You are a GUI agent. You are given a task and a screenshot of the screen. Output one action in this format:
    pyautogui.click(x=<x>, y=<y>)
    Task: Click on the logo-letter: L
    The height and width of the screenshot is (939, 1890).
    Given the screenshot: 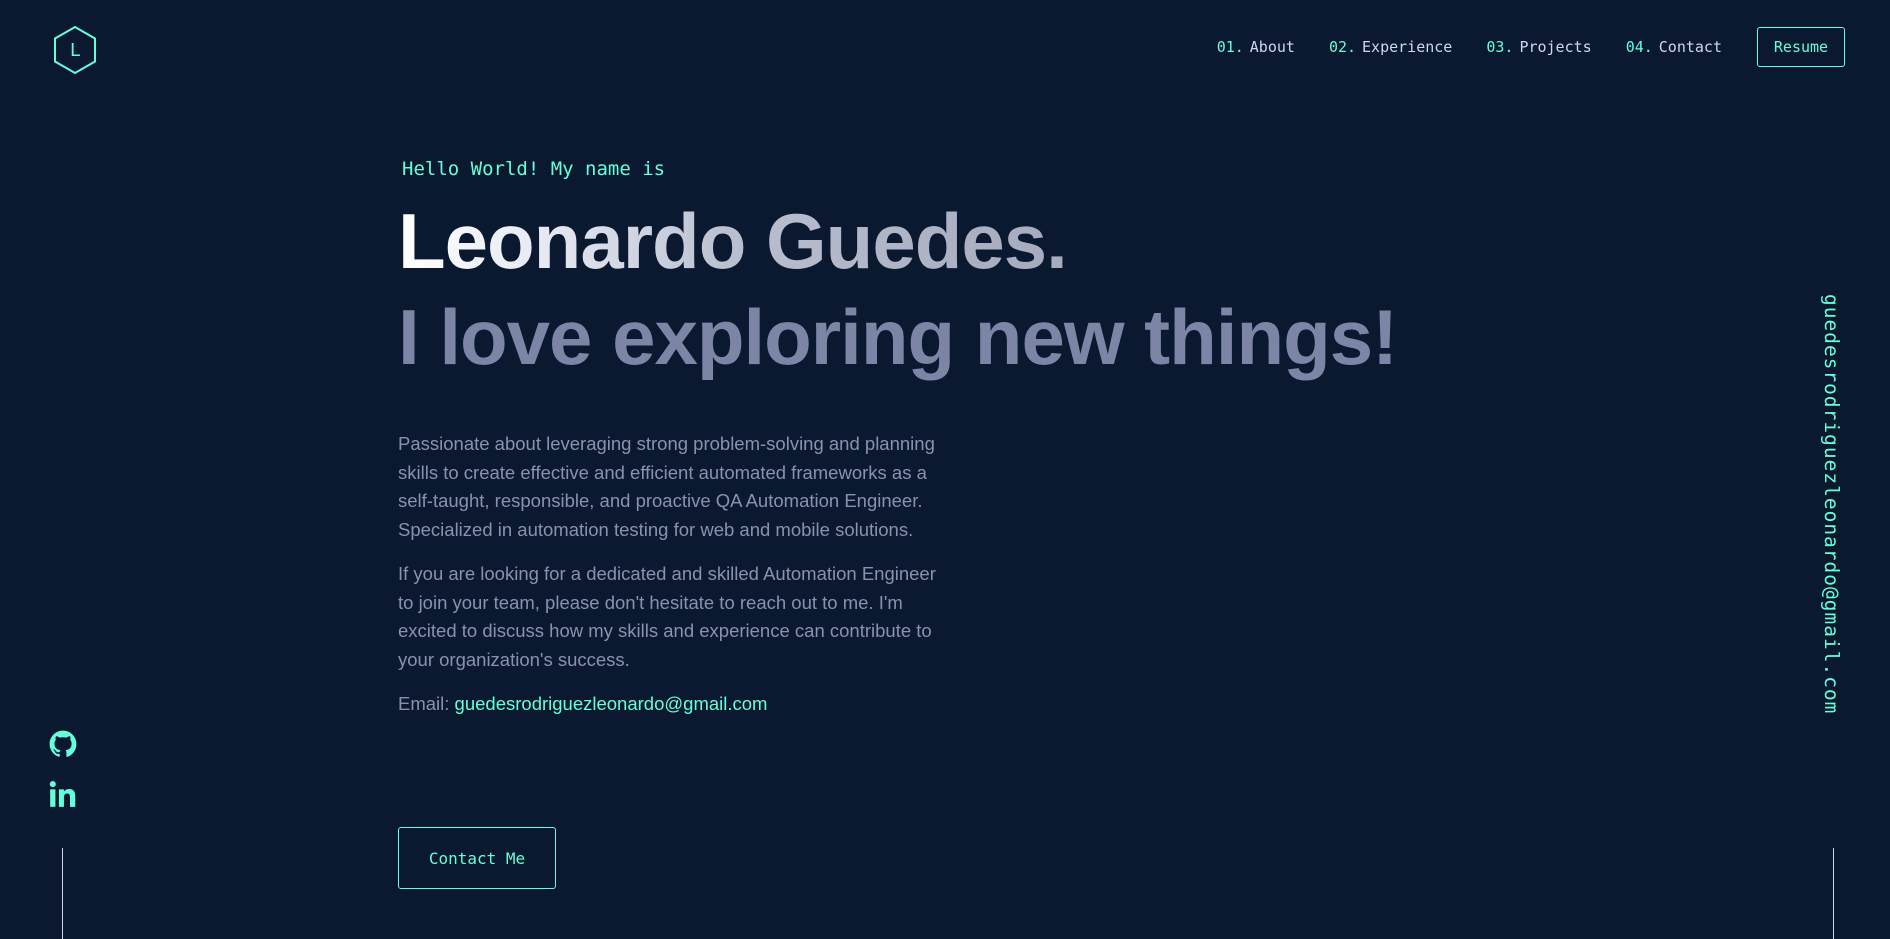 What is the action you would take?
    pyautogui.click(x=75, y=50)
    